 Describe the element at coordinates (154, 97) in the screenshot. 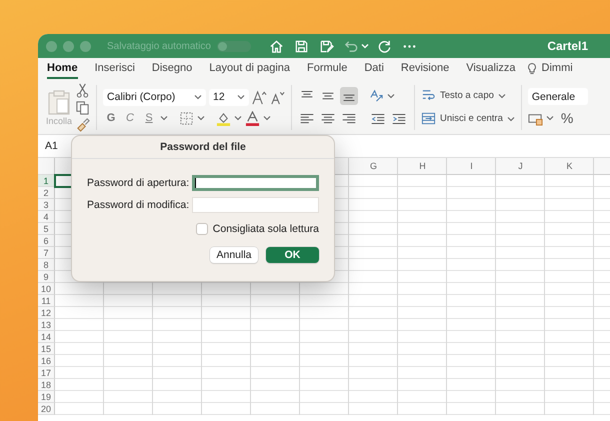

I see `font-name-field: Calibri (Corpo)` at that location.